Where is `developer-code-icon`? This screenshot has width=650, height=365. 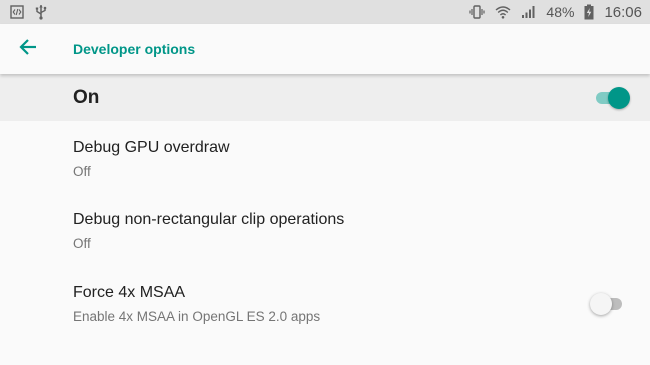
developer-code-icon is located at coordinates (17, 12).